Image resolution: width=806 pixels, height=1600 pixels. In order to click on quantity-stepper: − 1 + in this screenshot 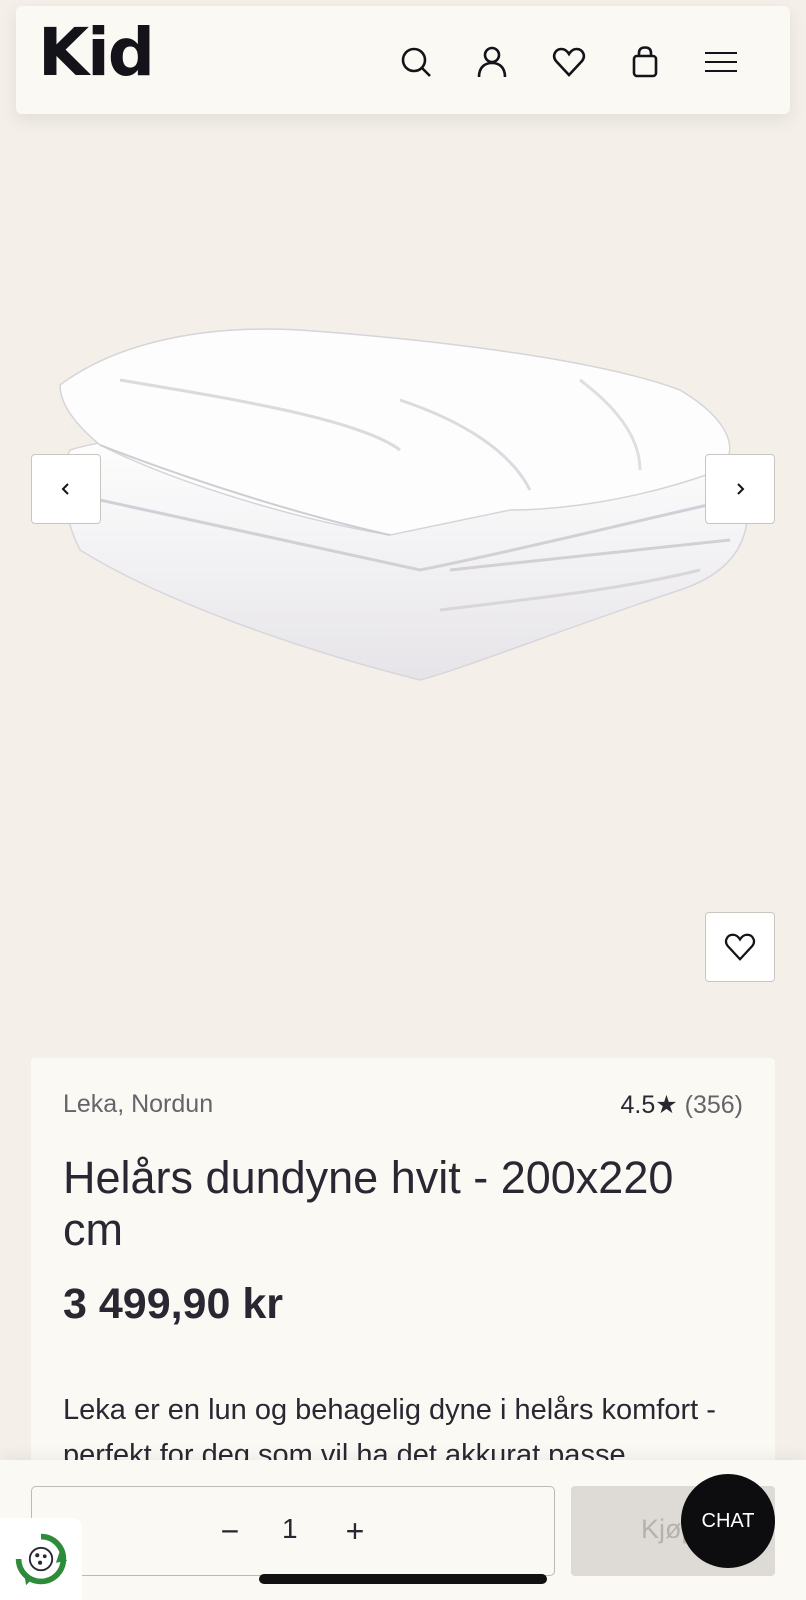, I will do `click(293, 1531)`.